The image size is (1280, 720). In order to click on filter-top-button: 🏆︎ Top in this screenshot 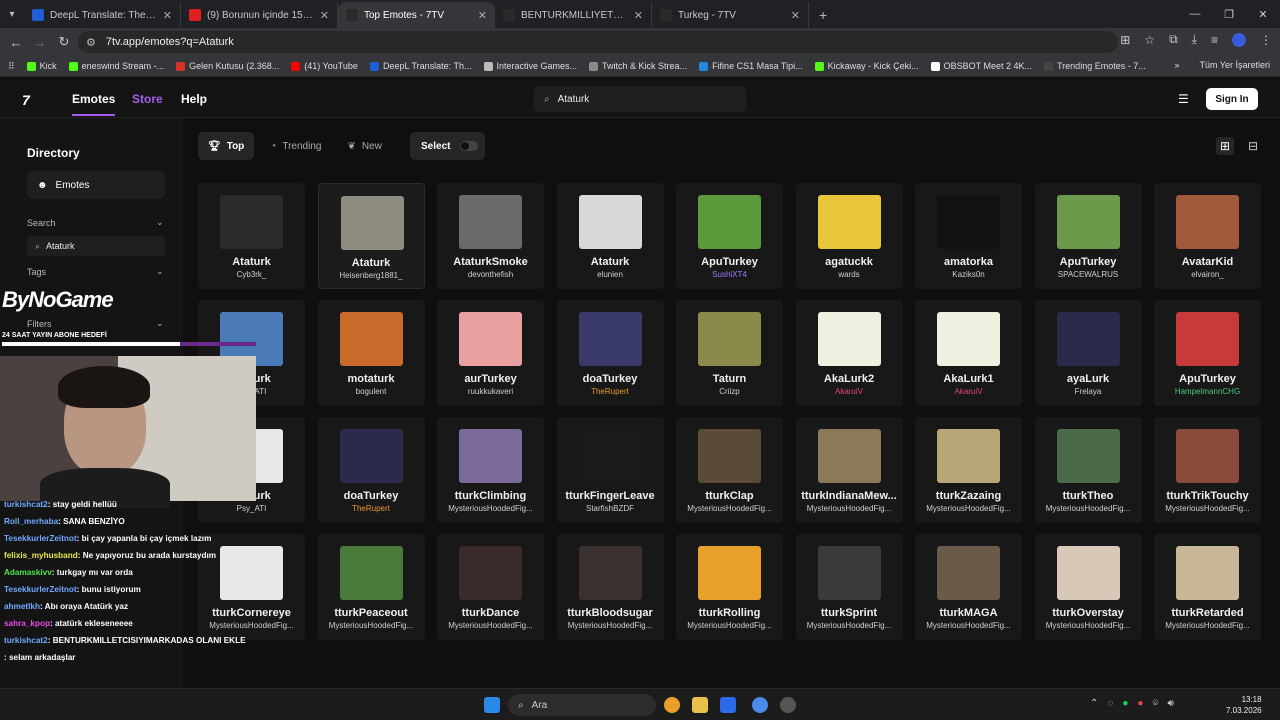, I will do `click(226, 146)`.